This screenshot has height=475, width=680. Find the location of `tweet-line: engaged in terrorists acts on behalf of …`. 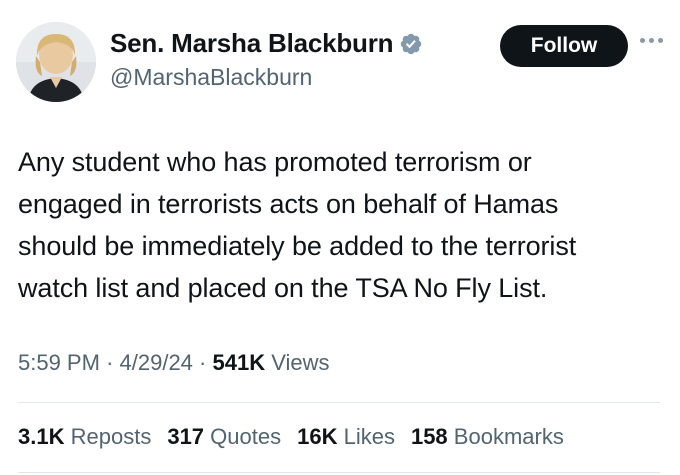

tweet-line: engaged in terrorists acts on behalf of … is located at coordinates (288, 204).